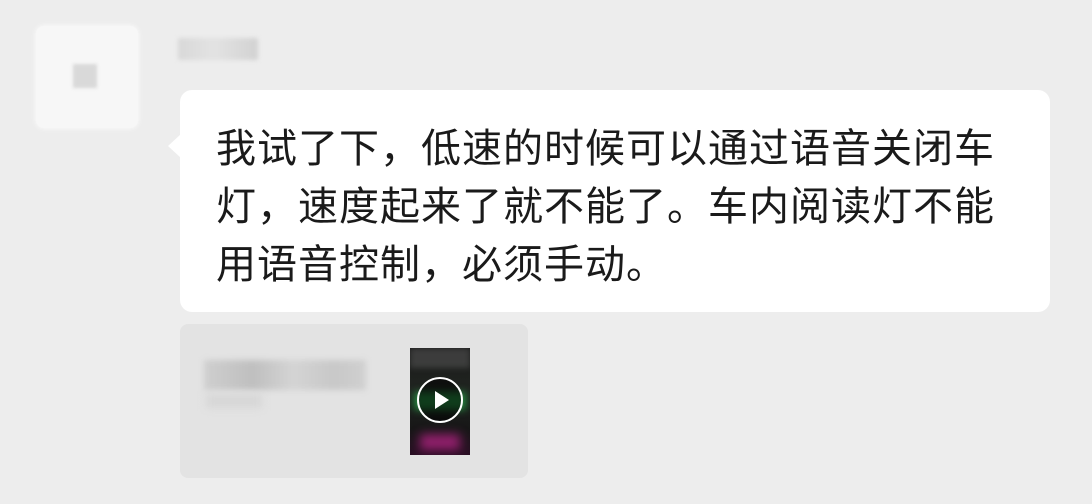 This screenshot has width=1092, height=504. What do you see at coordinates (174, 146) in the screenshot?
I see `bubble-tail` at bounding box center [174, 146].